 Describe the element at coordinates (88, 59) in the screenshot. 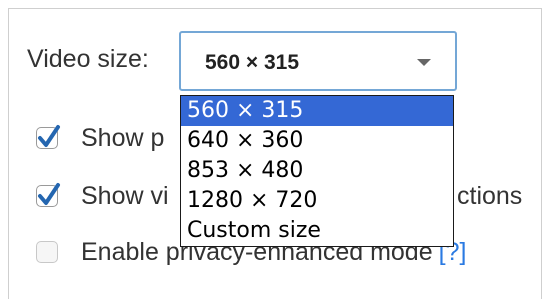

I see `video-size-label: Video size:` at that location.